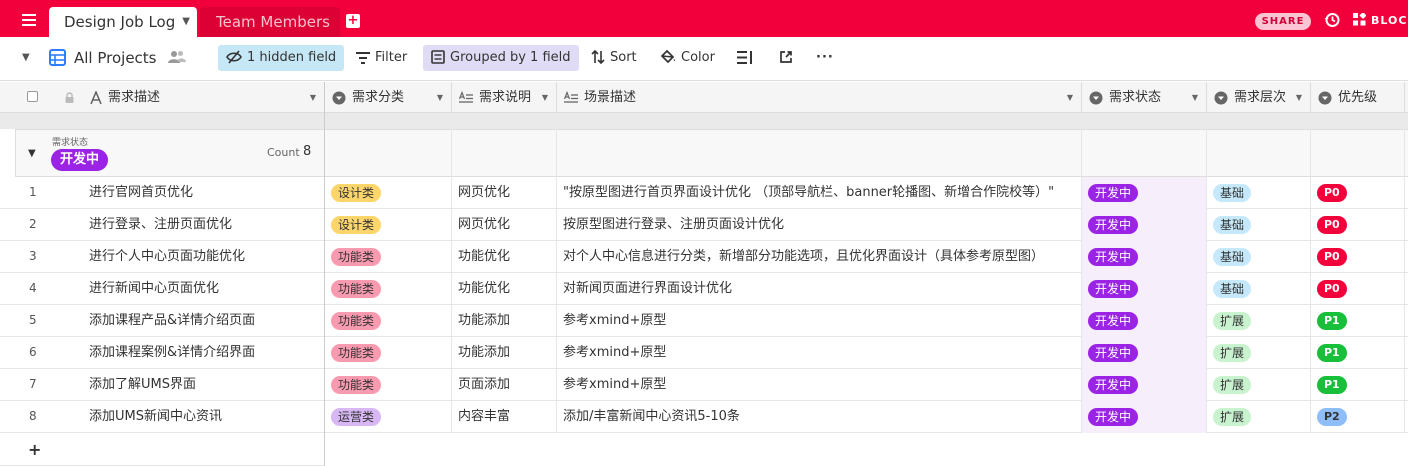 The height and width of the screenshot is (466, 1408). Describe the element at coordinates (1380, 21) in the screenshot. I see `blocks-button: BLOC` at that location.